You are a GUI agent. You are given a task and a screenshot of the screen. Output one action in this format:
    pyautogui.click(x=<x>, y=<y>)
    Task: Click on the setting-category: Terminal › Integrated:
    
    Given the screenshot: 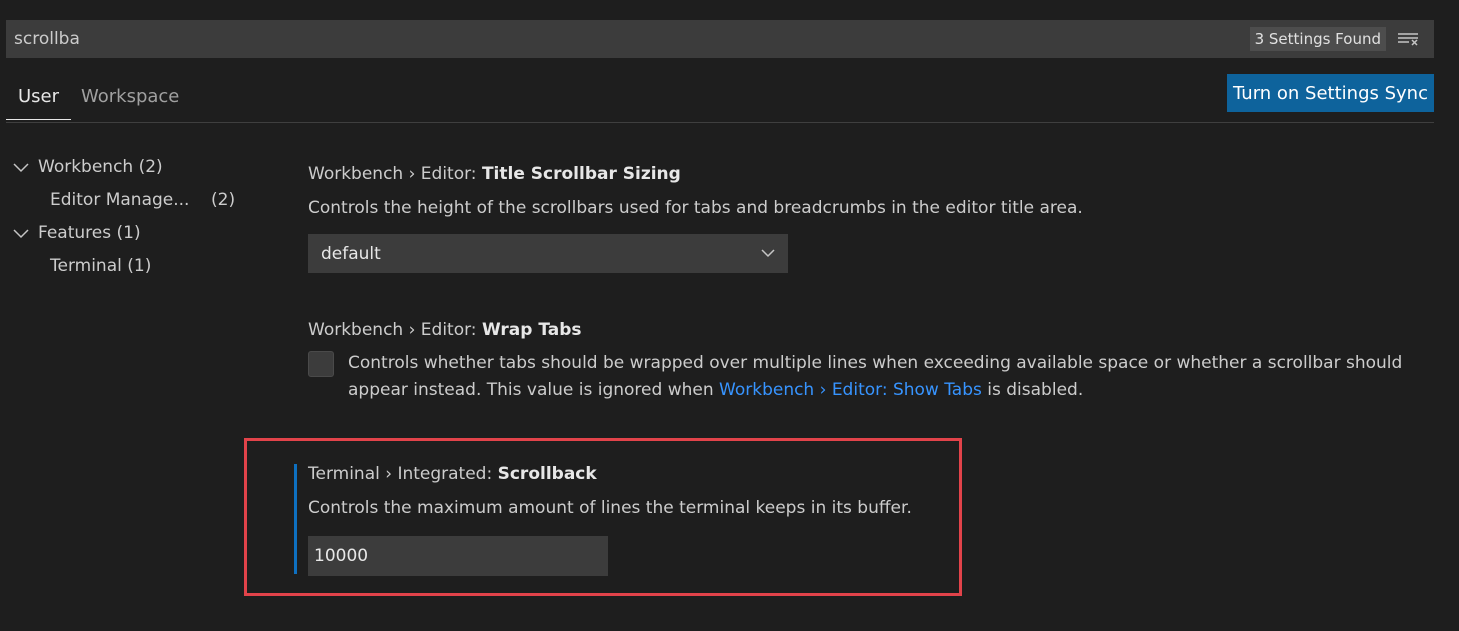 What is the action you would take?
    pyautogui.click(x=403, y=474)
    